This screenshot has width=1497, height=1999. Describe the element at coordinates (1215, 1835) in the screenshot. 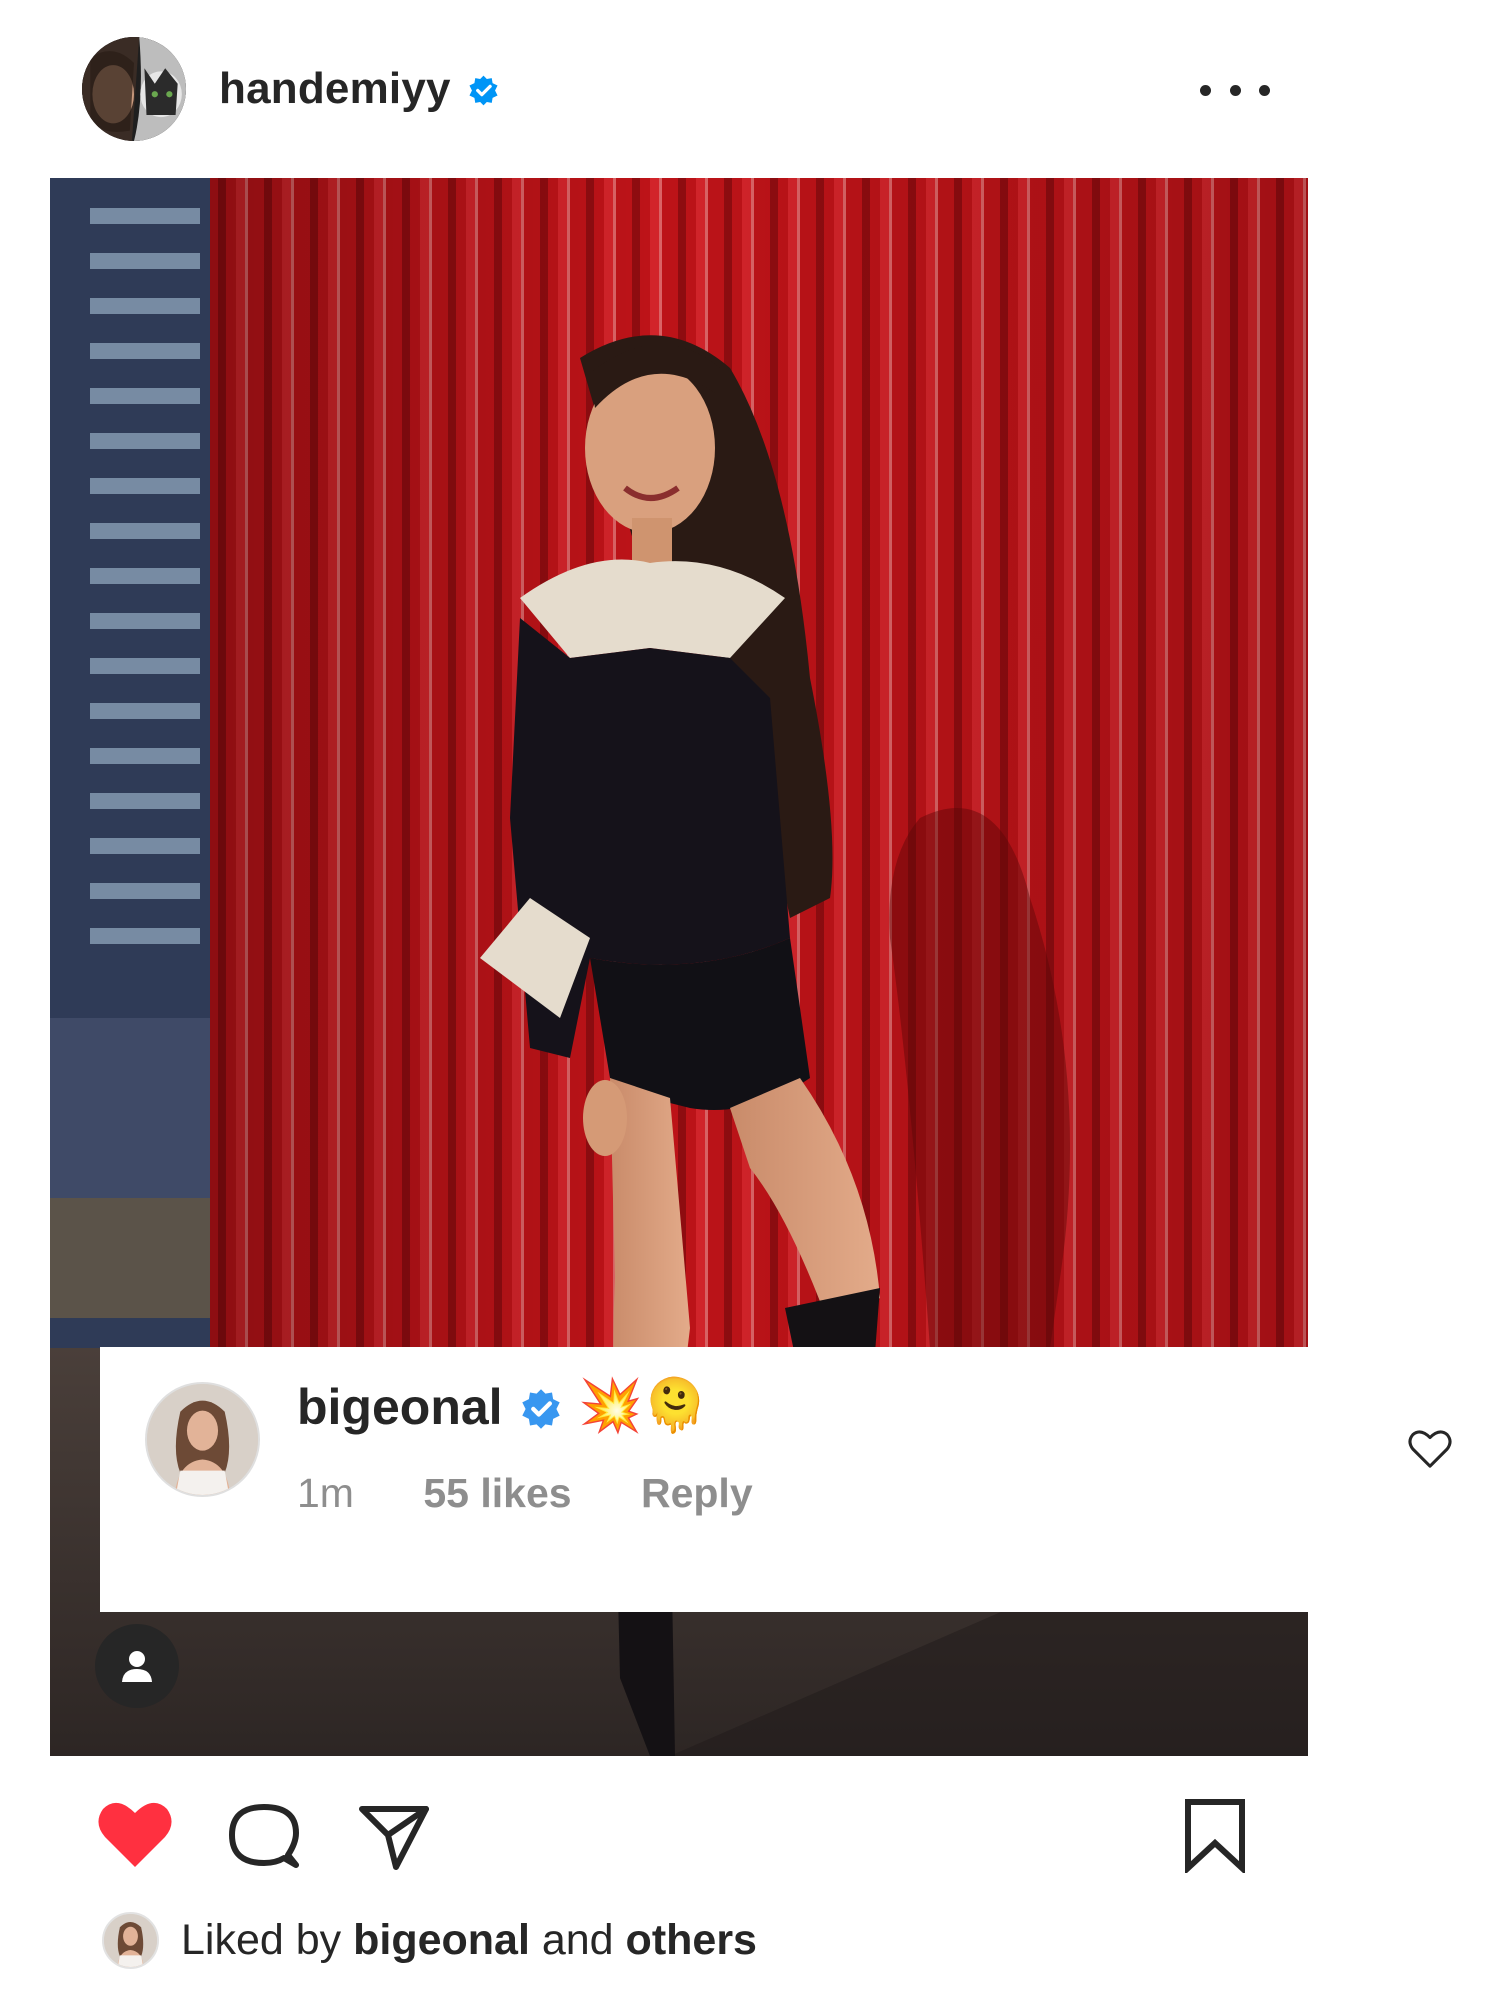

I see `bookmark-icon` at that location.